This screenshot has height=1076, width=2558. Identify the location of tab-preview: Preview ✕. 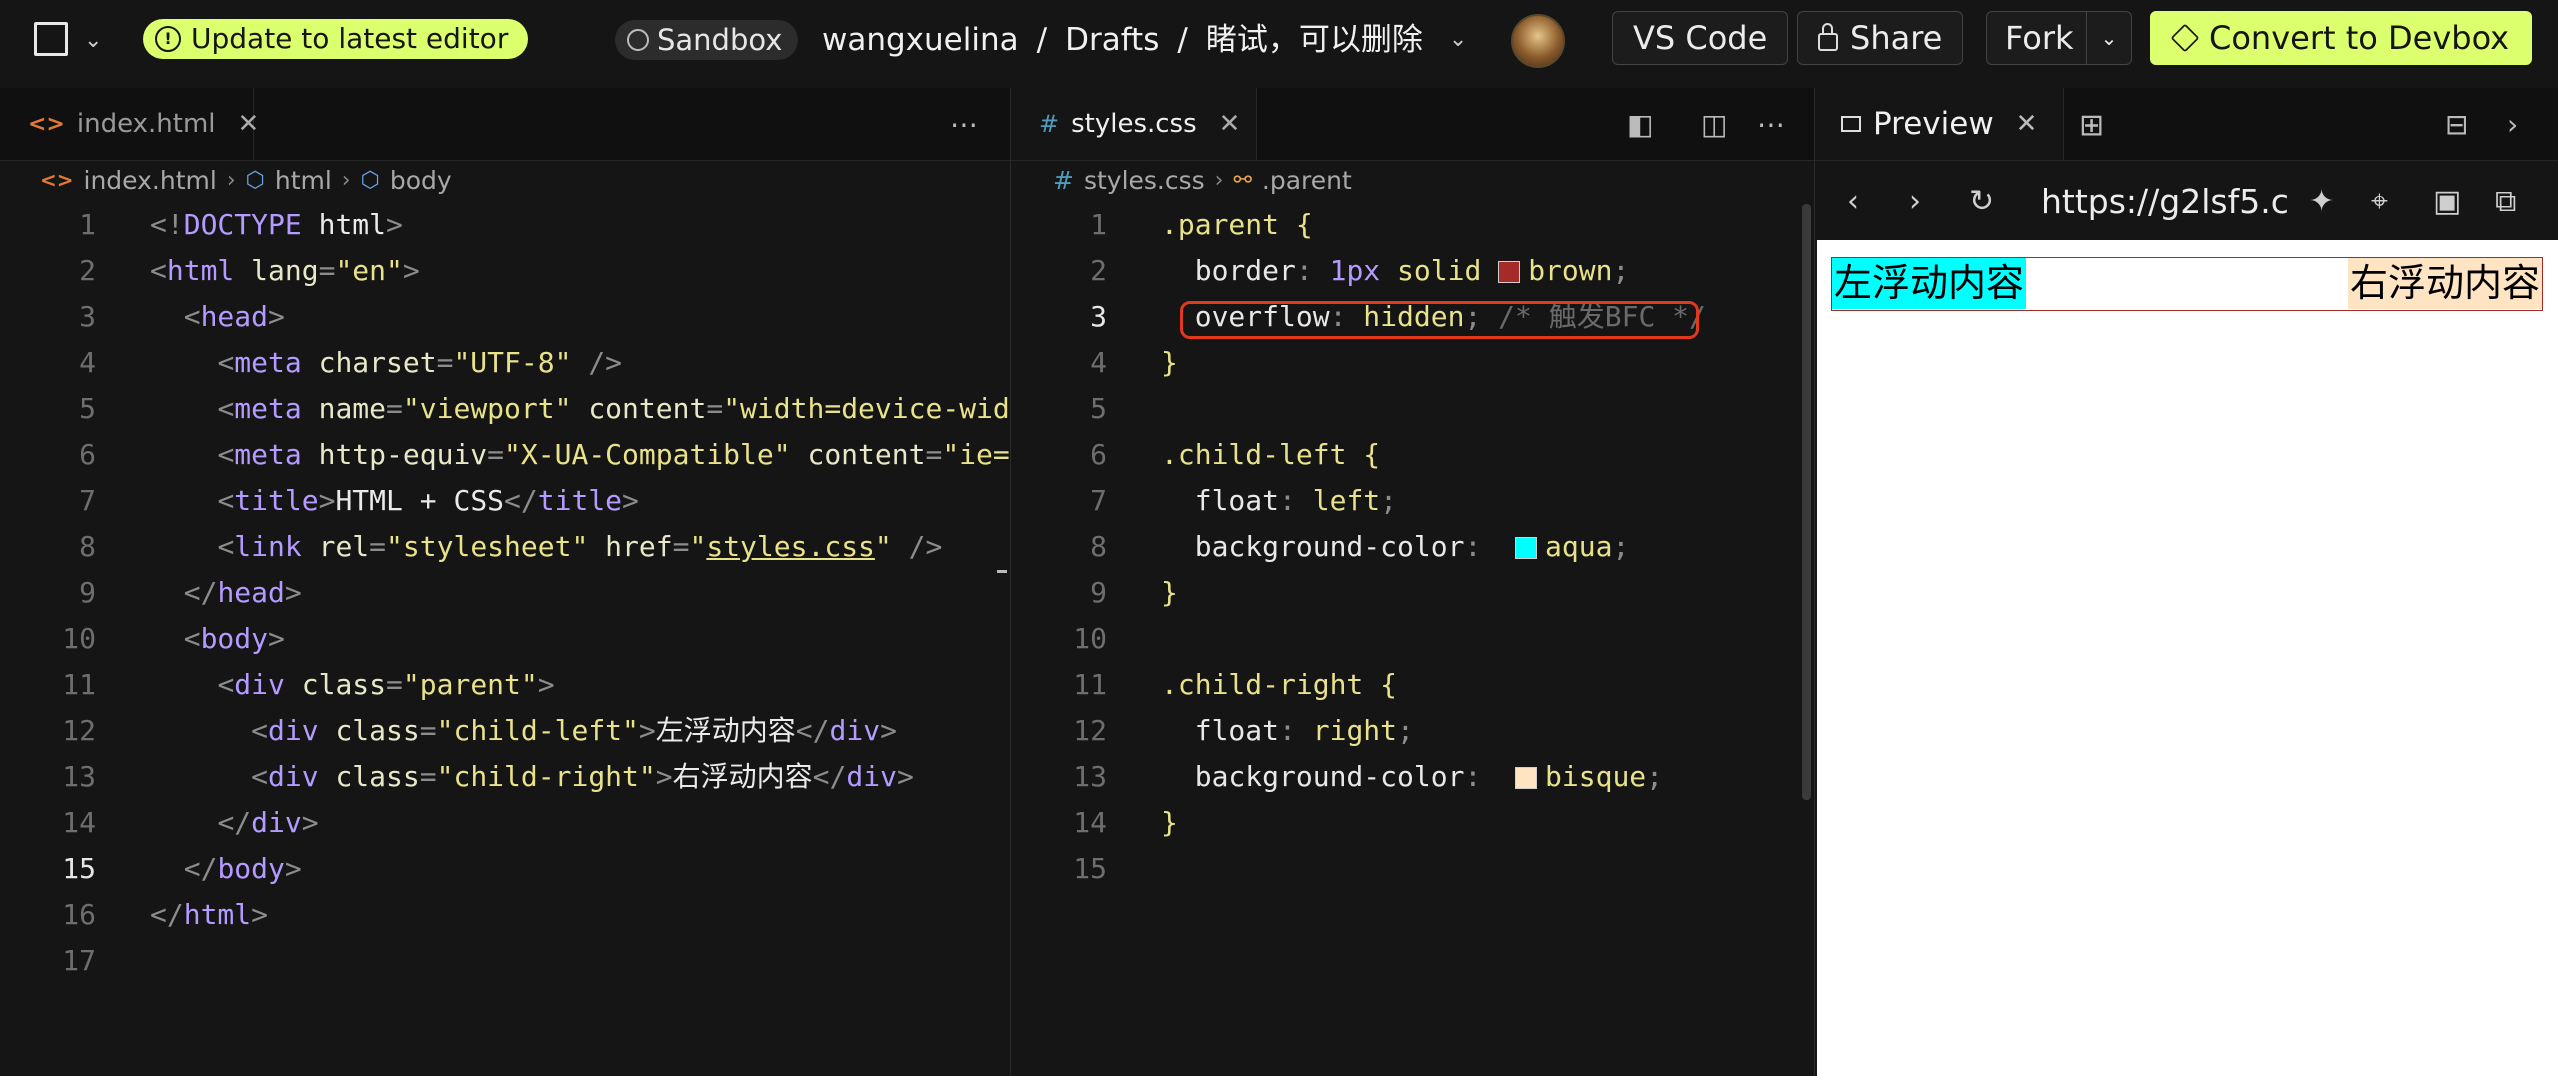
(1940, 124).